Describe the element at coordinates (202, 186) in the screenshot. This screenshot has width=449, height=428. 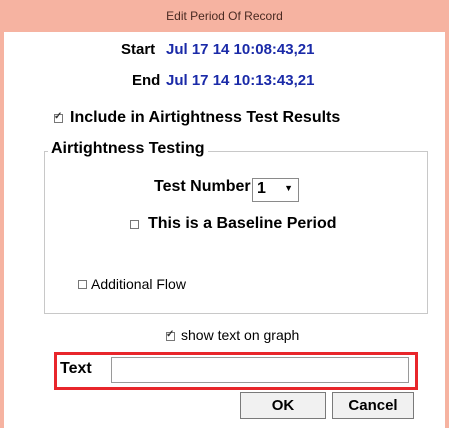
I see `test-number-label: Test Number` at that location.